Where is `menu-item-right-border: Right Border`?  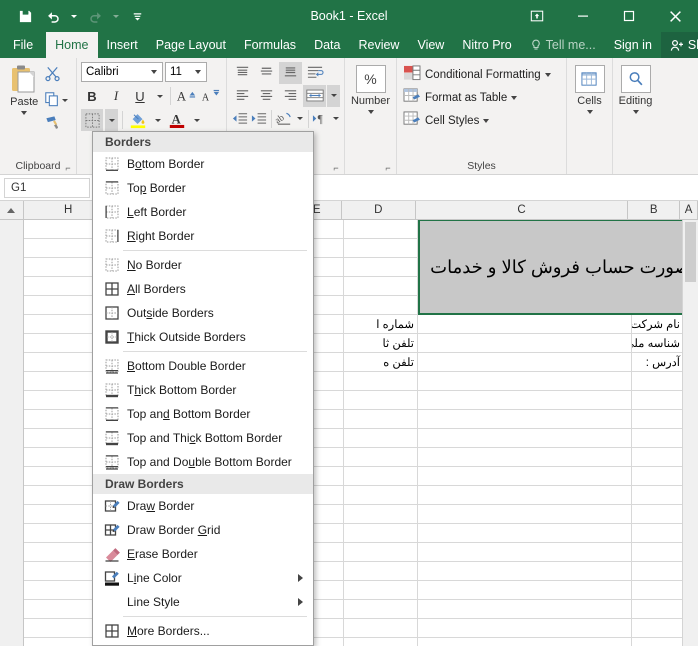
menu-item-right-border: Right Border is located at coordinates (203, 236).